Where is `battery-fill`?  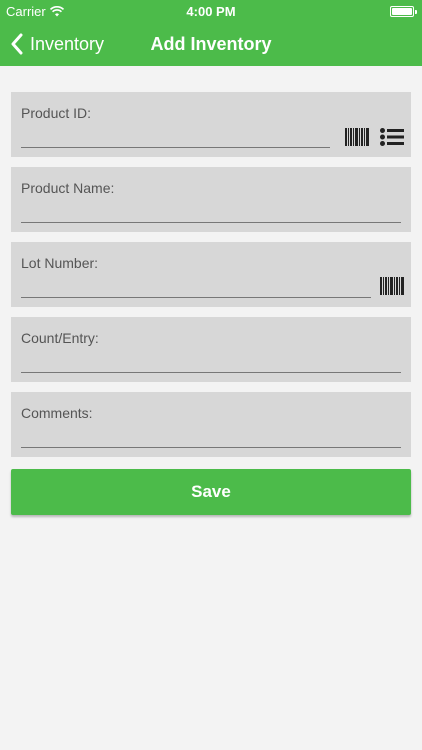 battery-fill is located at coordinates (402, 11).